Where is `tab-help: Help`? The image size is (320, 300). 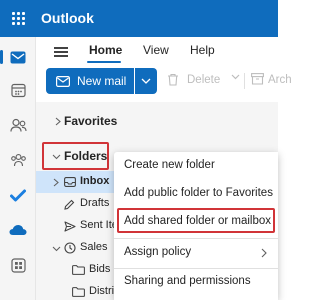
tab-help: Help is located at coordinates (202, 50).